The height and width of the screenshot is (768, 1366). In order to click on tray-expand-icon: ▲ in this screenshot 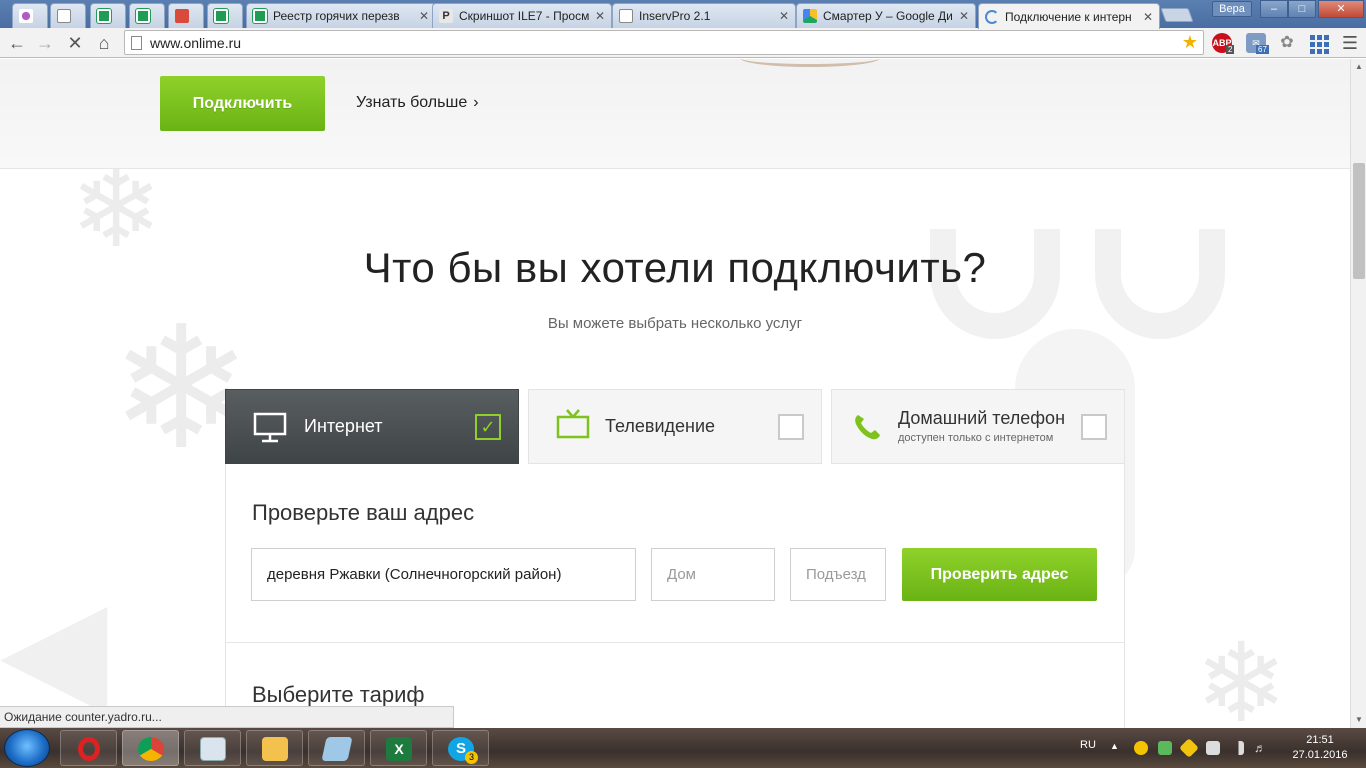, I will do `click(1117, 748)`.